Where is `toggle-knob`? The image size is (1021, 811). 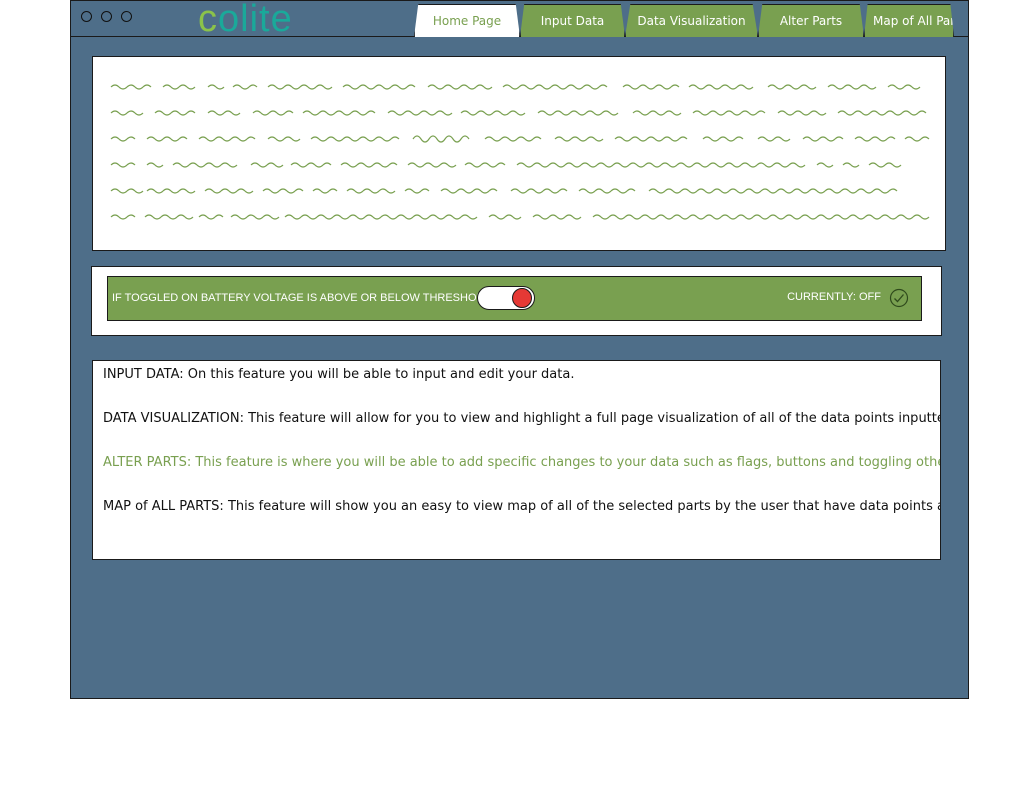
toggle-knob is located at coordinates (522, 298).